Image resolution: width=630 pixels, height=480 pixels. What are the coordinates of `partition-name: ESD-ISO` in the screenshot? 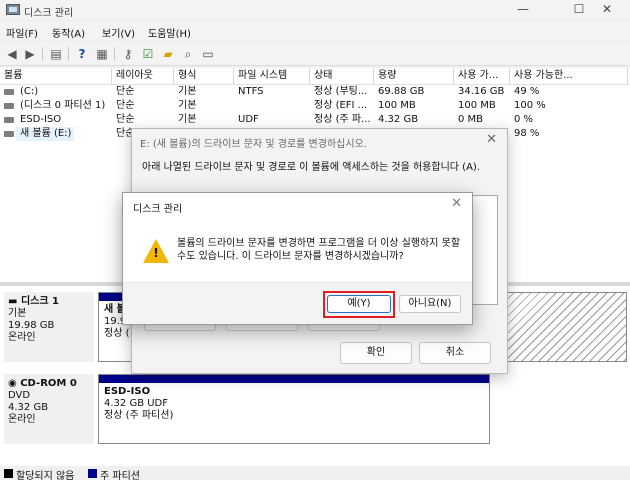 It's located at (127, 391).